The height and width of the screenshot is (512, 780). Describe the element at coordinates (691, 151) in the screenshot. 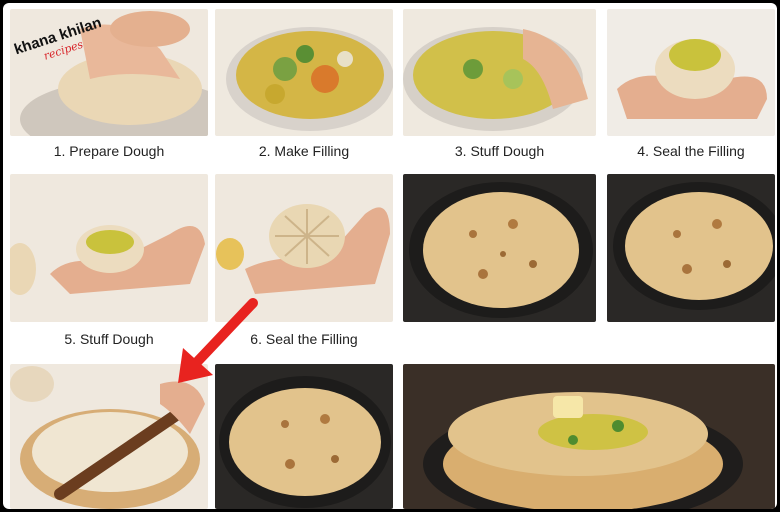

I see `step-4-caption: 4. Seal the Filling` at that location.